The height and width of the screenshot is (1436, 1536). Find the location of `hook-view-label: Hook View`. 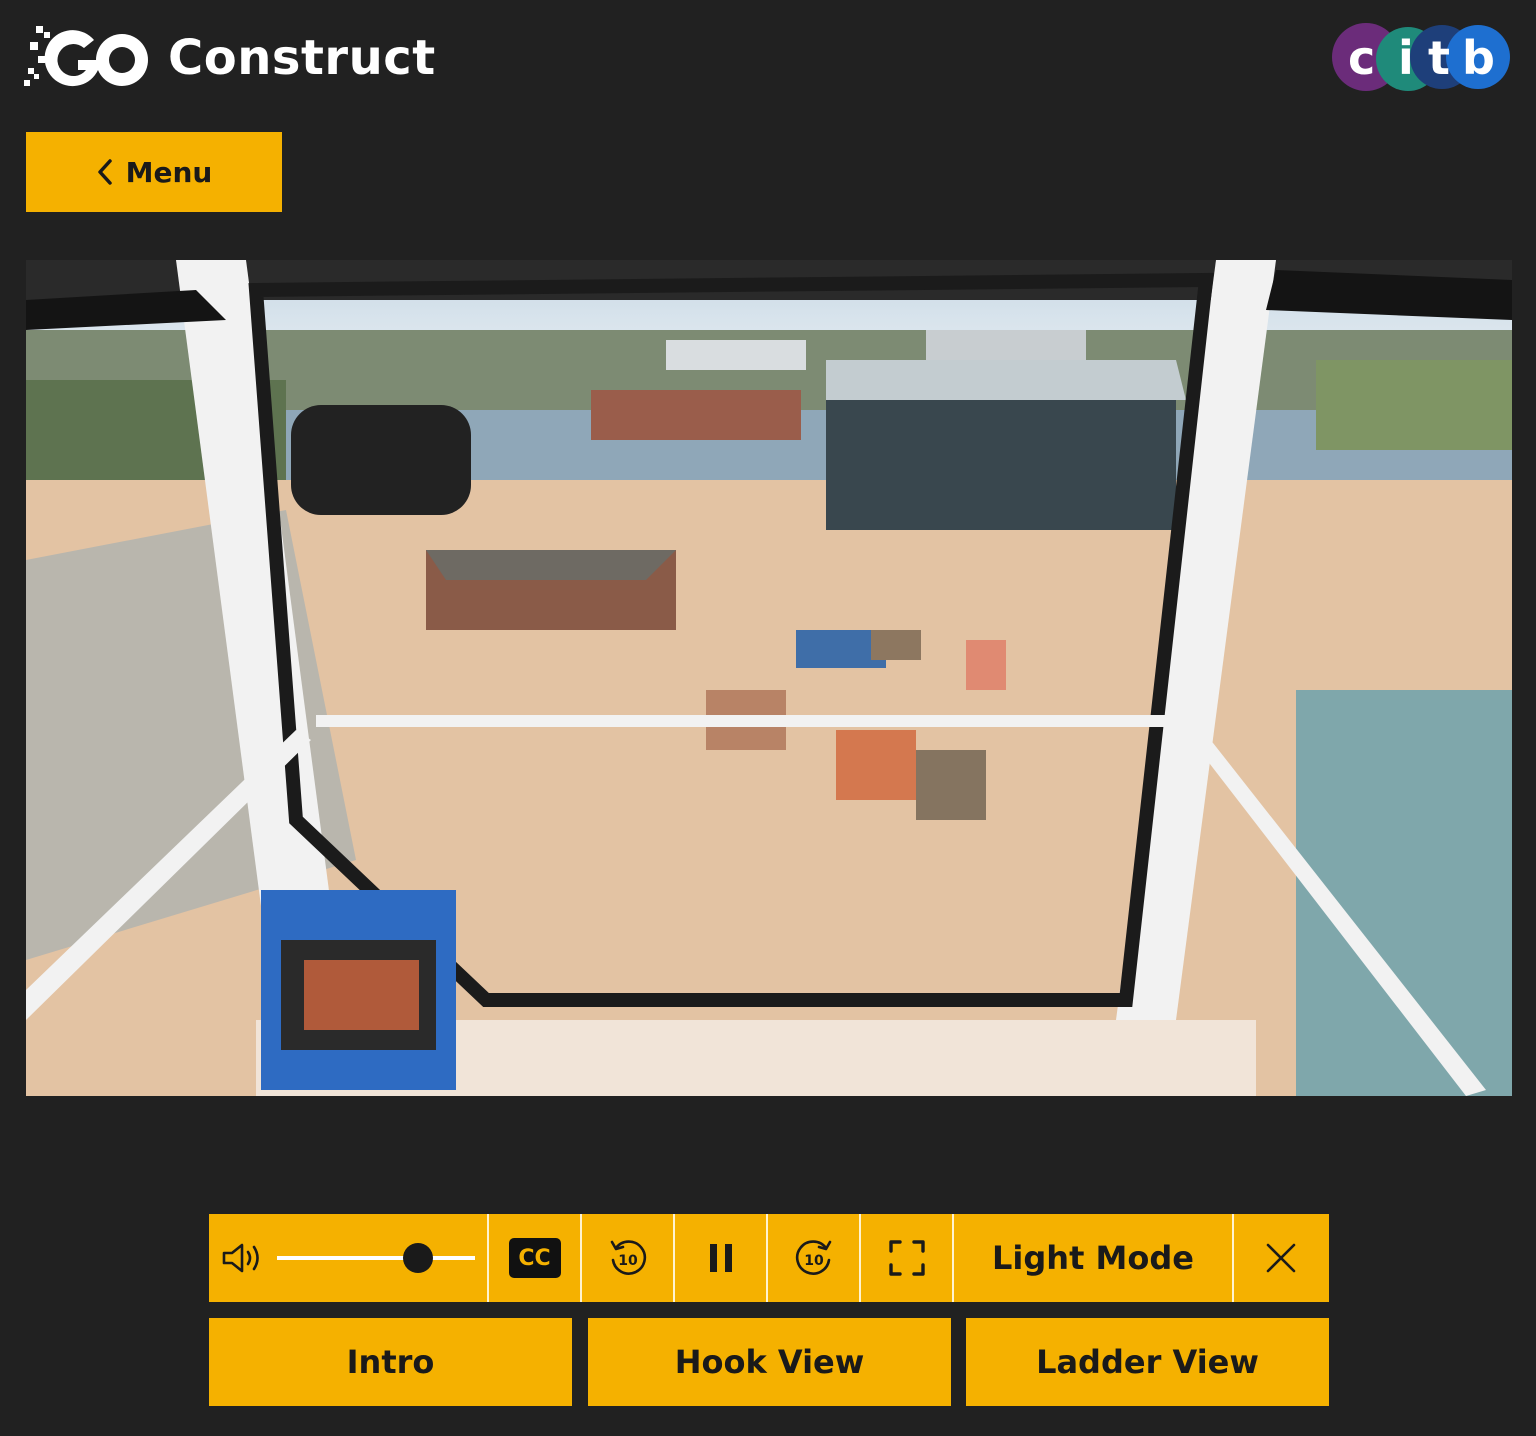

hook-view-label: Hook View is located at coordinates (769, 1362).